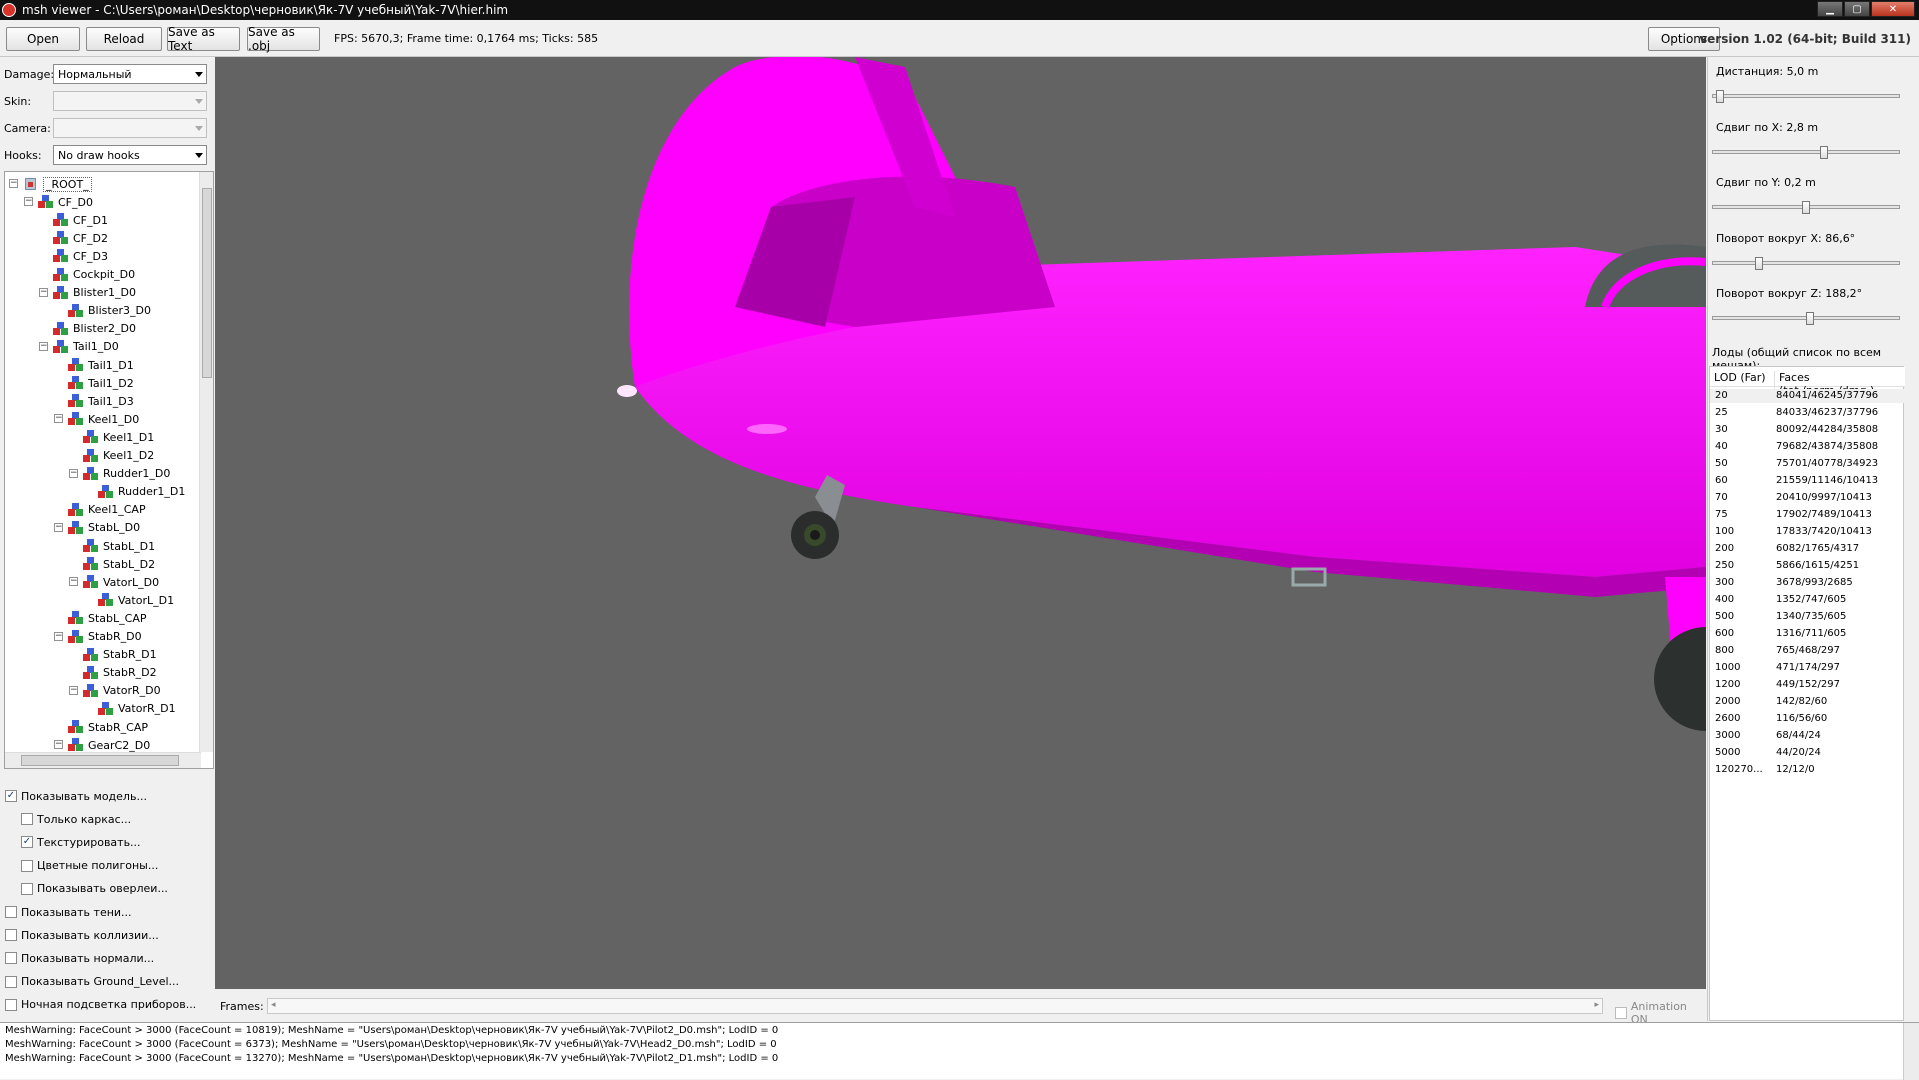 This screenshot has height=1080, width=1919. Describe the element at coordinates (119, 546) in the screenshot. I see `tree-node: StabL_D1` at that location.